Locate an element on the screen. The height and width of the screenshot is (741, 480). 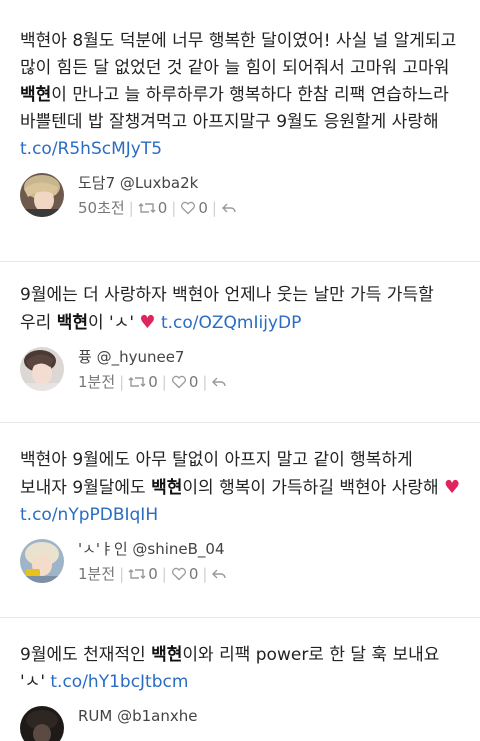
tweet-link: t.co/hY1bcJtbcm is located at coordinates (119, 682).